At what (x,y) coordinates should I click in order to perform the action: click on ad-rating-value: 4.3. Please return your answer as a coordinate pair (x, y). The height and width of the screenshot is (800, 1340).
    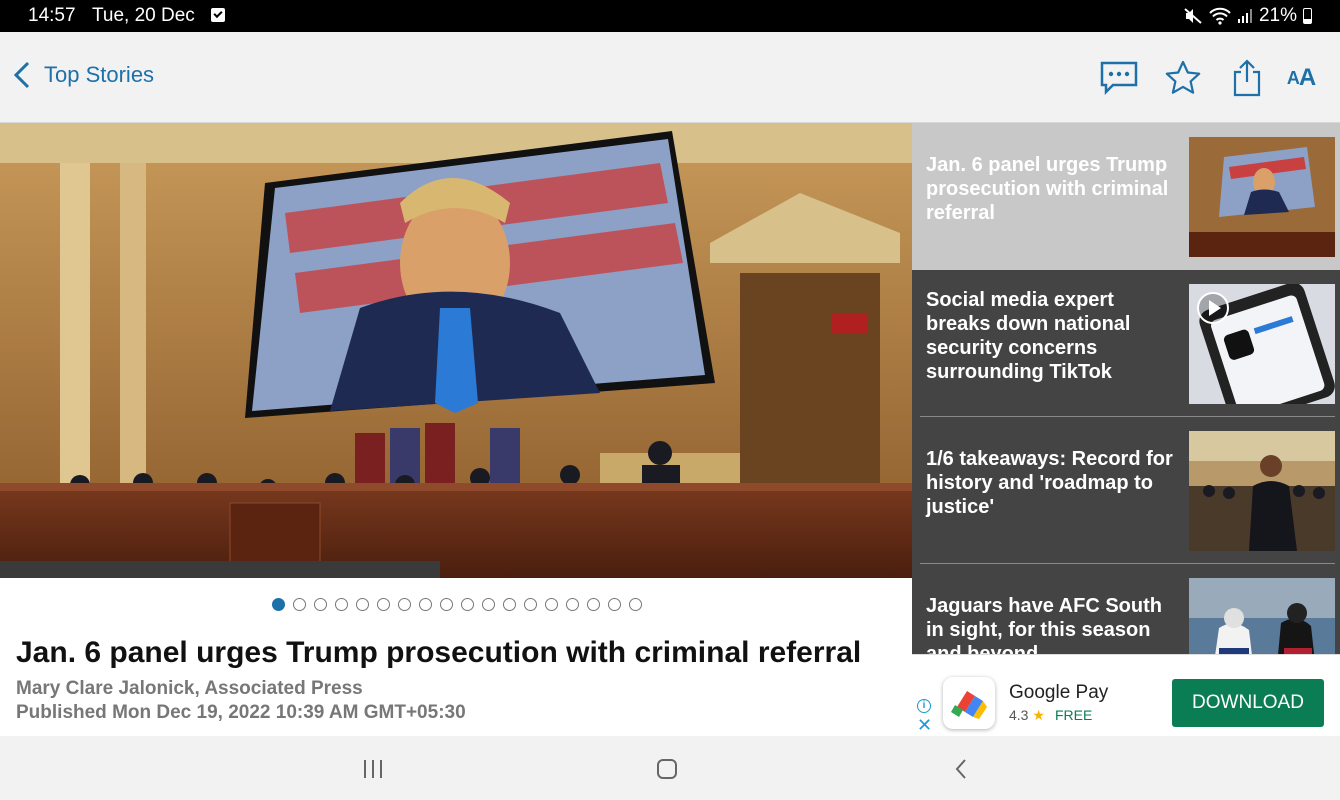
    Looking at the image, I should click on (1019, 715).